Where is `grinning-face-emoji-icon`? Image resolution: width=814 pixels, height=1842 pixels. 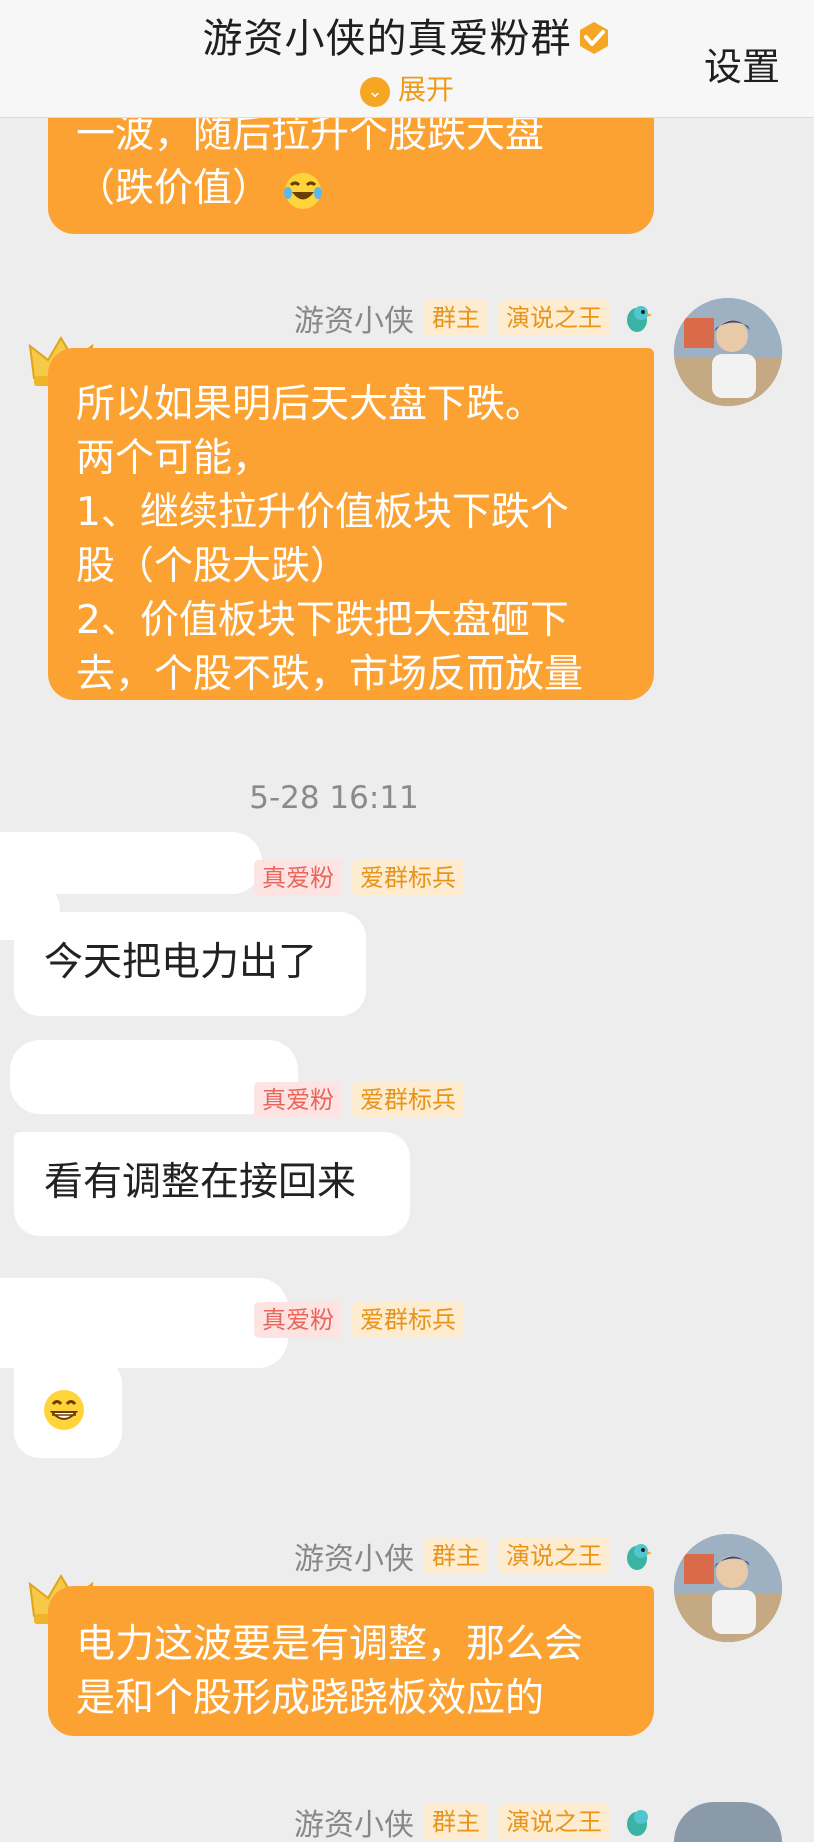
grinning-face-emoji-icon is located at coordinates (64, 1410).